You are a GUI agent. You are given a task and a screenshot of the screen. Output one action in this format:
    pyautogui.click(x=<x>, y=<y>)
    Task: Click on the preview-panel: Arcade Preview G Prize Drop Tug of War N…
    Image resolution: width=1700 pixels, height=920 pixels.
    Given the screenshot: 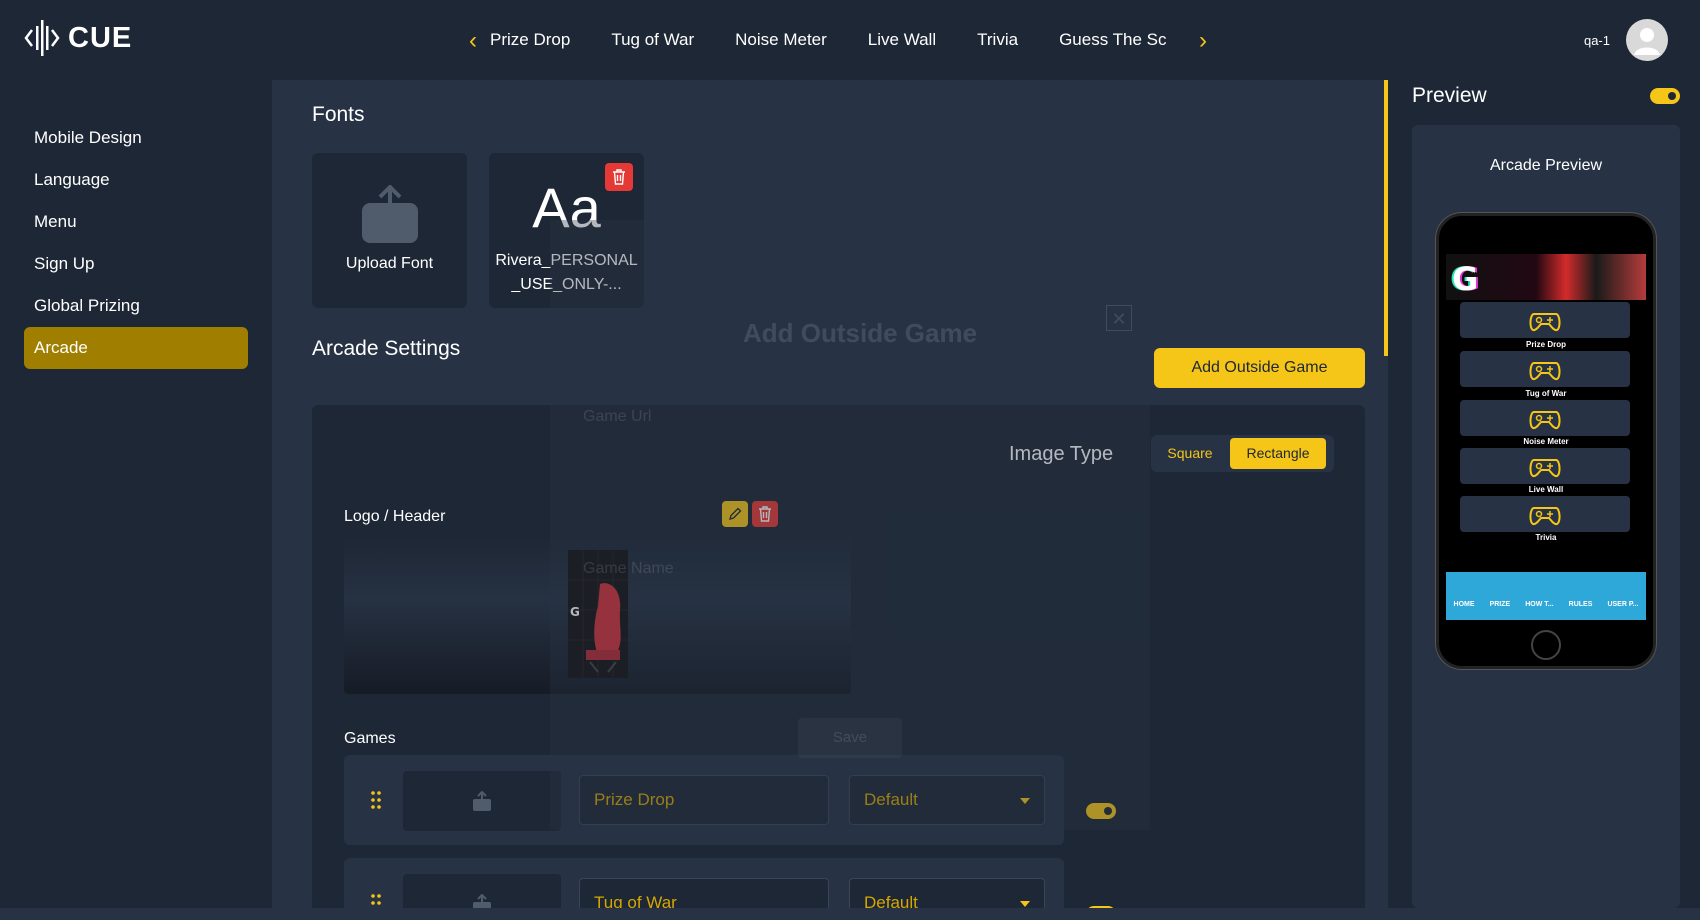 What is the action you would take?
    pyautogui.click(x=1546, y=516)
    